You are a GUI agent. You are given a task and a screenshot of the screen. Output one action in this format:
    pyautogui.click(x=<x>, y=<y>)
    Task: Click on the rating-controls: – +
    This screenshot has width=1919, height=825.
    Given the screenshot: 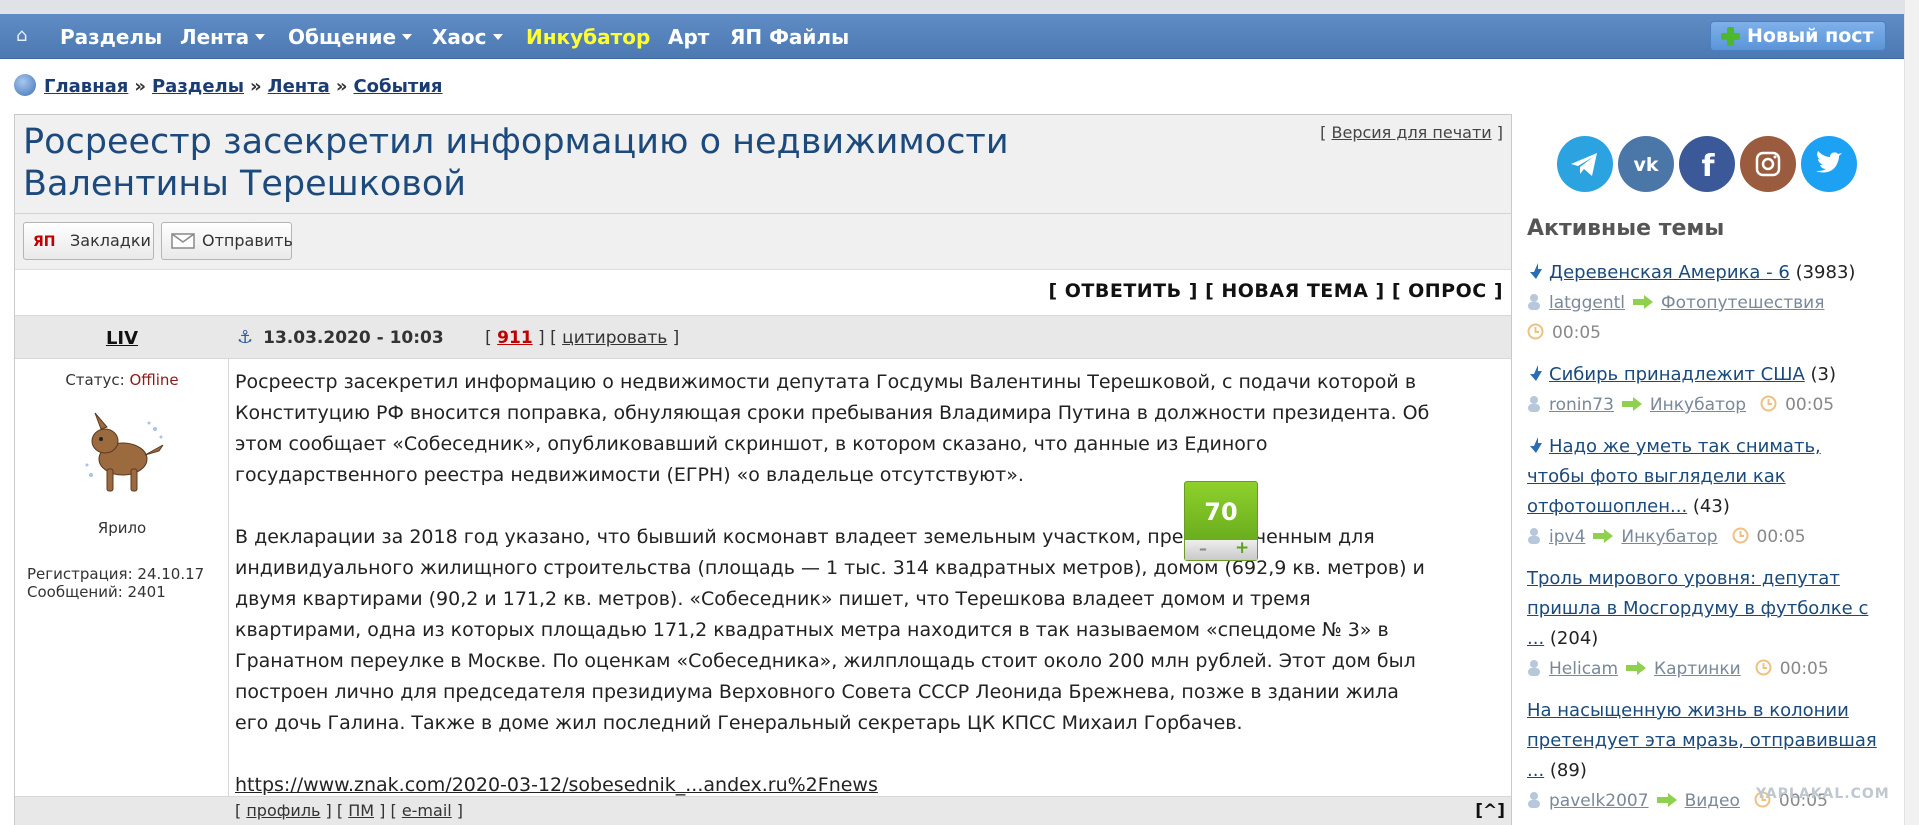 What is the action you would take?
    pyautogui.click(x=1221, y=549)
    